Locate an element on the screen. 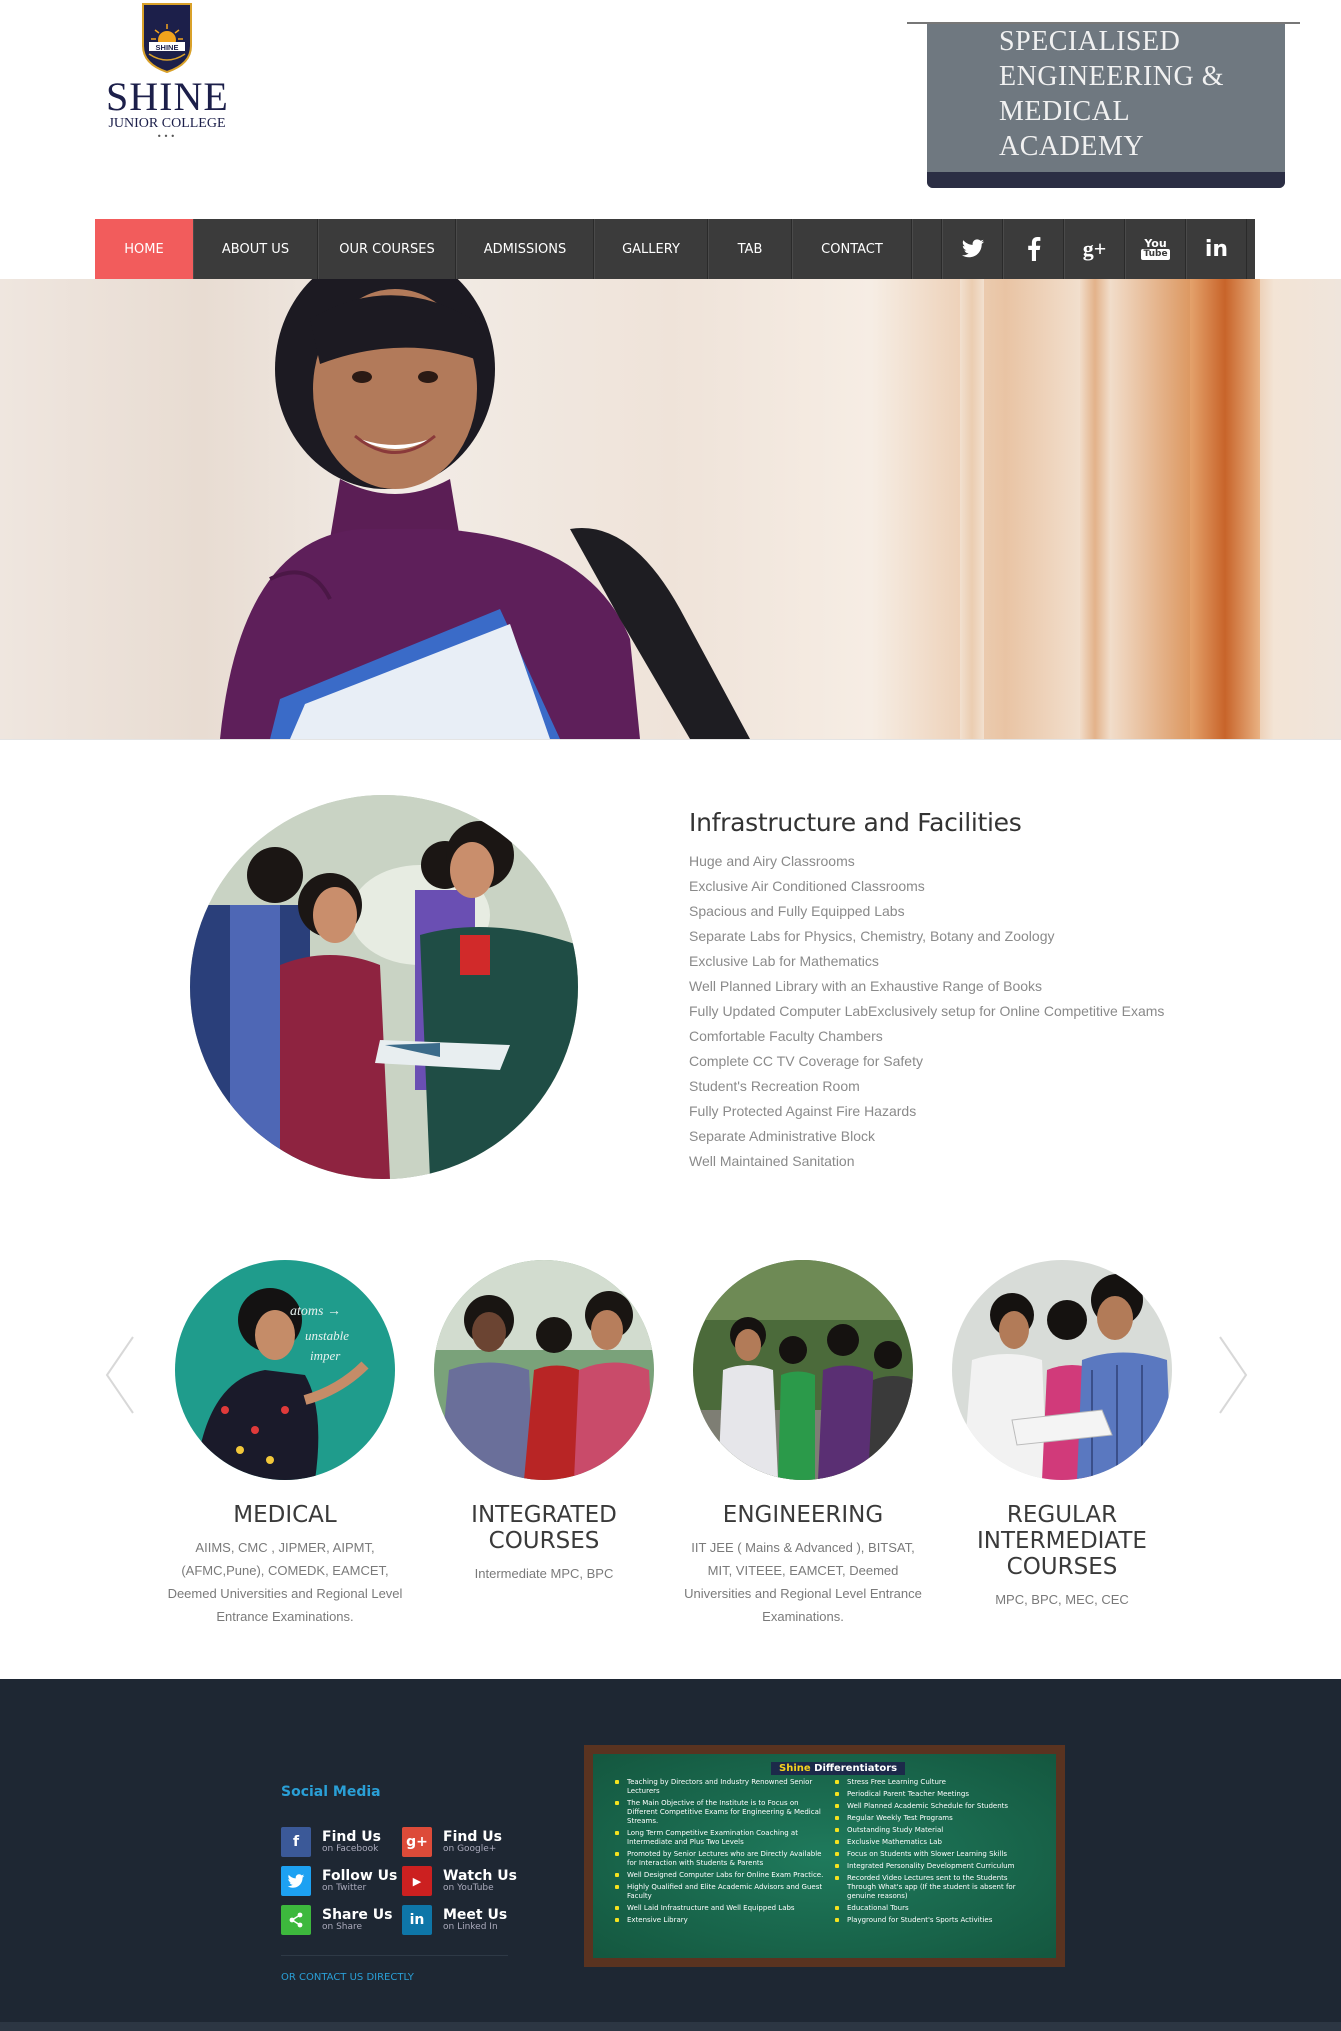  student-photo is located at coordinates (485, 509).